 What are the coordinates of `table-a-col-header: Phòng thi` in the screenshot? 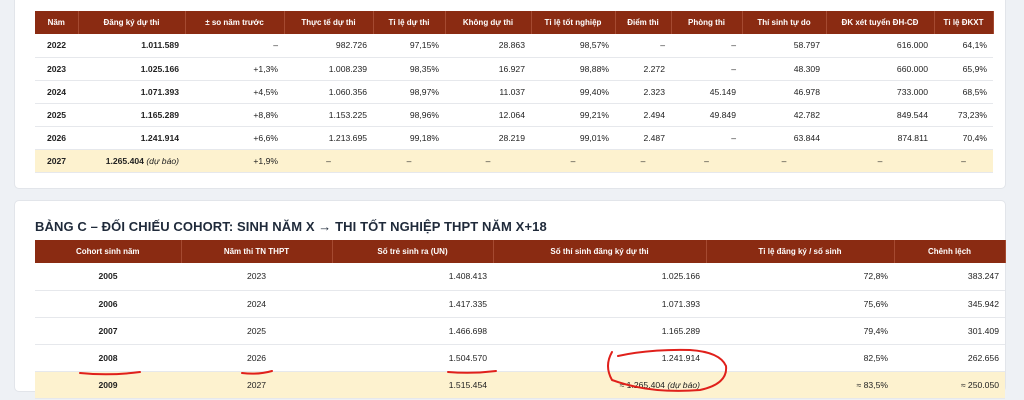 It's located at (707, 22).